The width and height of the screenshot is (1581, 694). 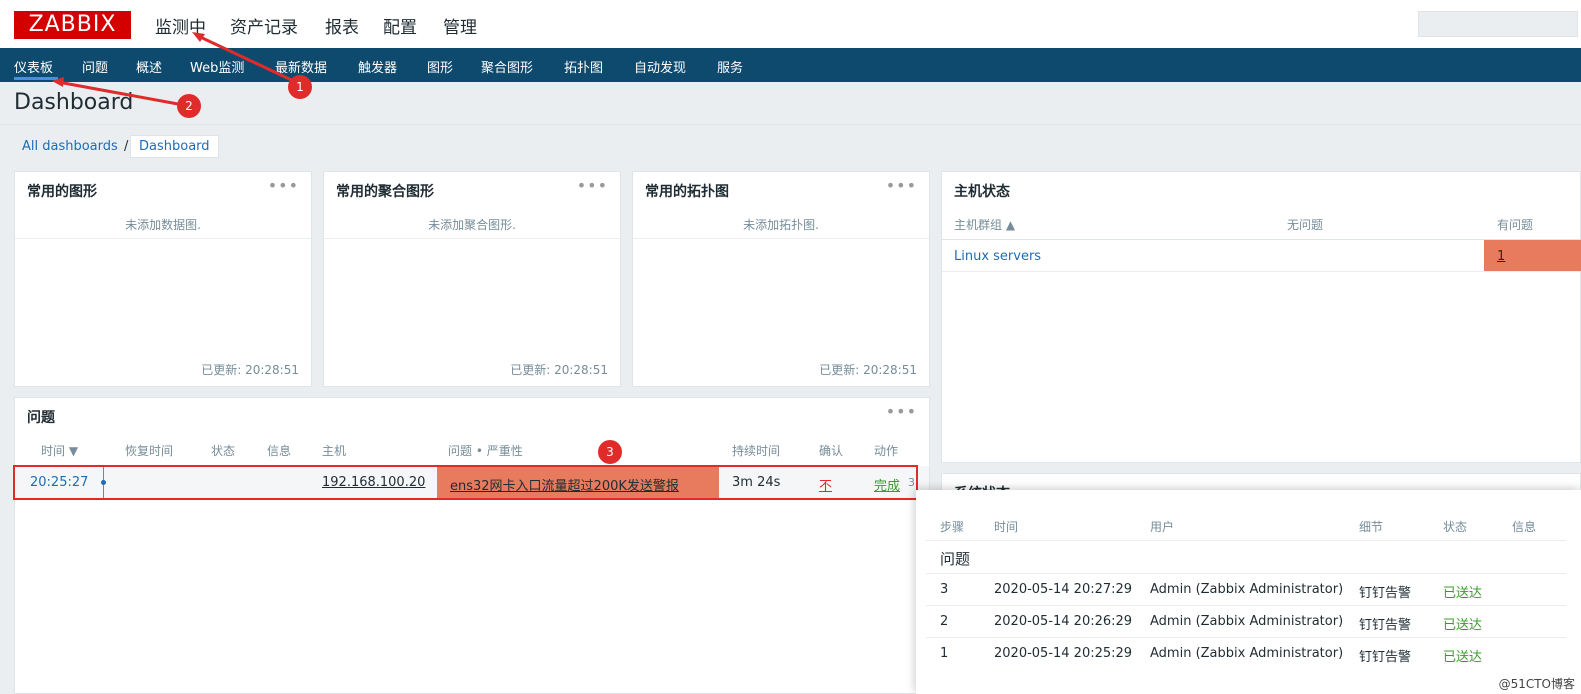 What do you see at coordinates (1305, 225) in the screenshot?
I see `col-no-problem: 无问题` at bounding box center [1305, 225].